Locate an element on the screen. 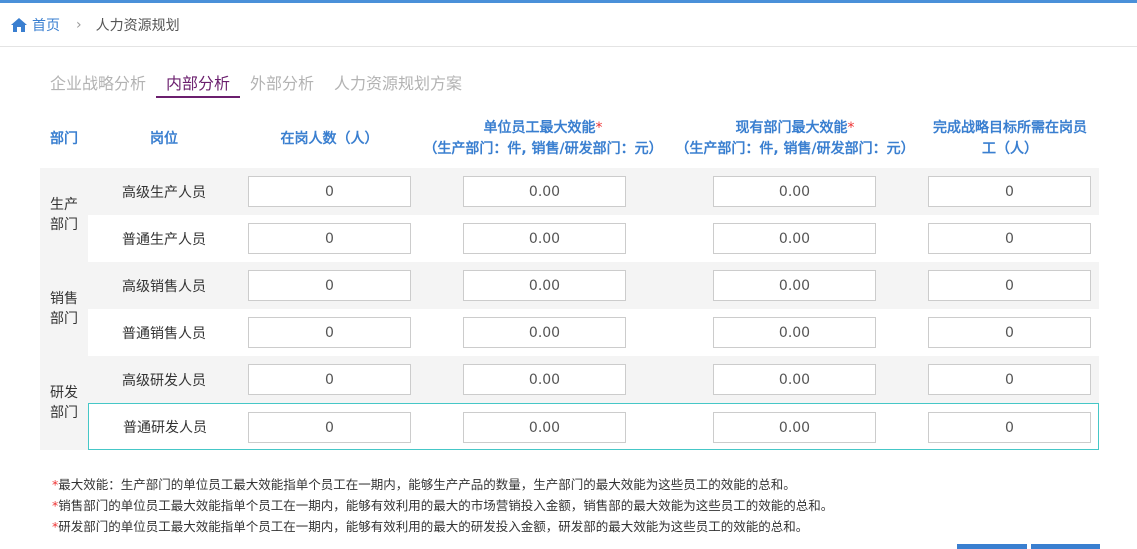 Image resolution: width=1137 pixels, height=549 pixels. breadcrumb-home-link: 首页 is located at coordinates (35, 25).